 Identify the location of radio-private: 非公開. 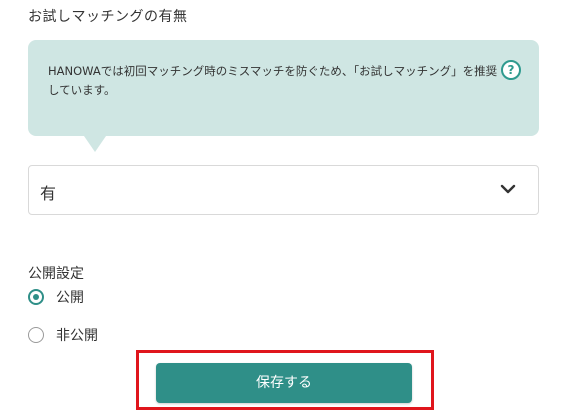
(63, 335).